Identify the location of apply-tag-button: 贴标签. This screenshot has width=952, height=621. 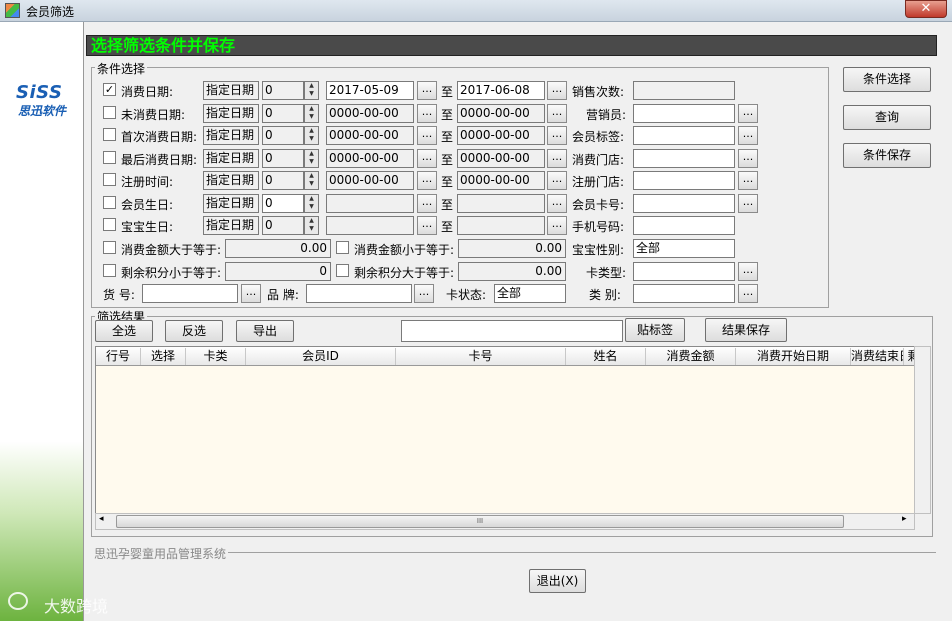
(655, 330).